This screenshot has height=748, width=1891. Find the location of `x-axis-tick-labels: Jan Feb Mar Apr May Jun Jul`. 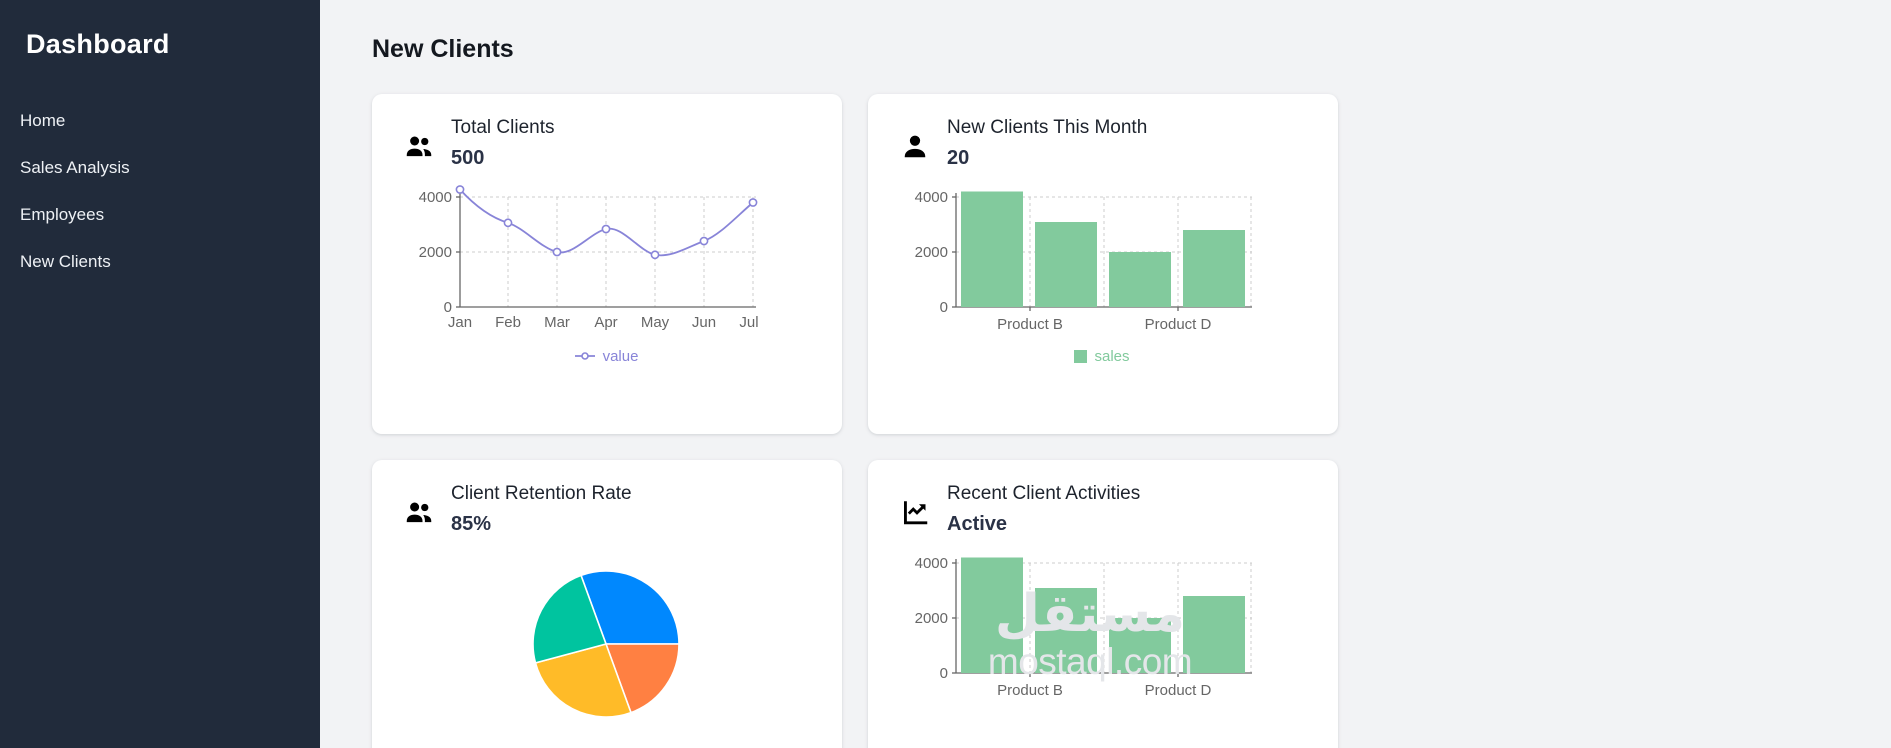

x-axis-tick-labels: Jan Feb Mar Apr May Jun Jul is located at coordinates (603, 322).